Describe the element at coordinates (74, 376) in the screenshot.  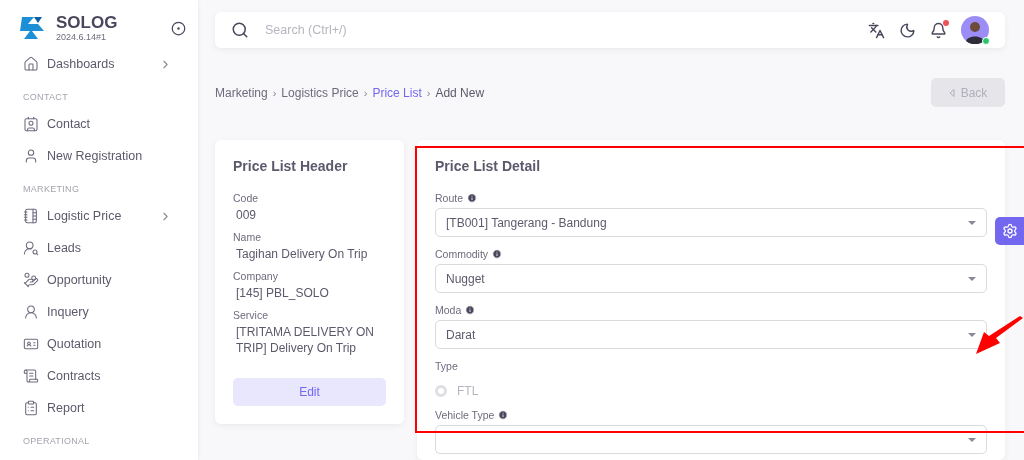
I see `sidebar-item-label: Contracts` at that location.